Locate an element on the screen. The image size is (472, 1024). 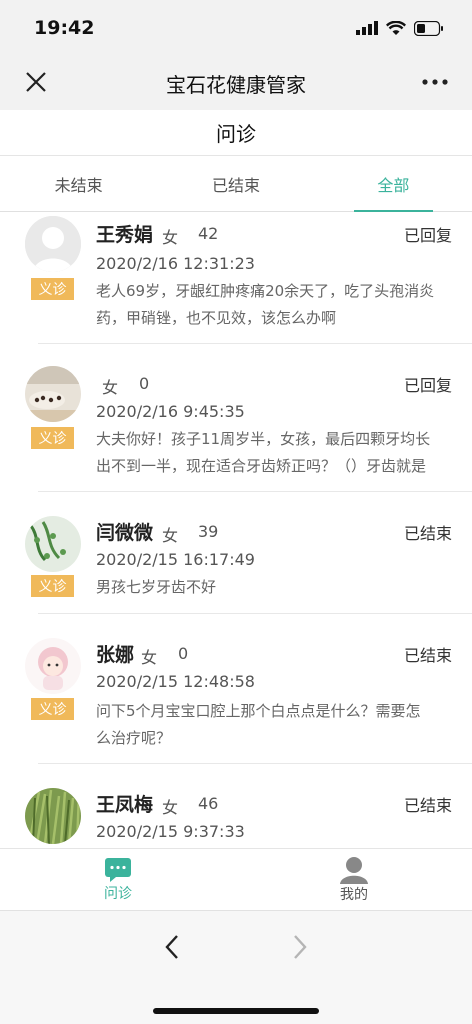
page-title: 问诊 is located at coordinates (236, 134).